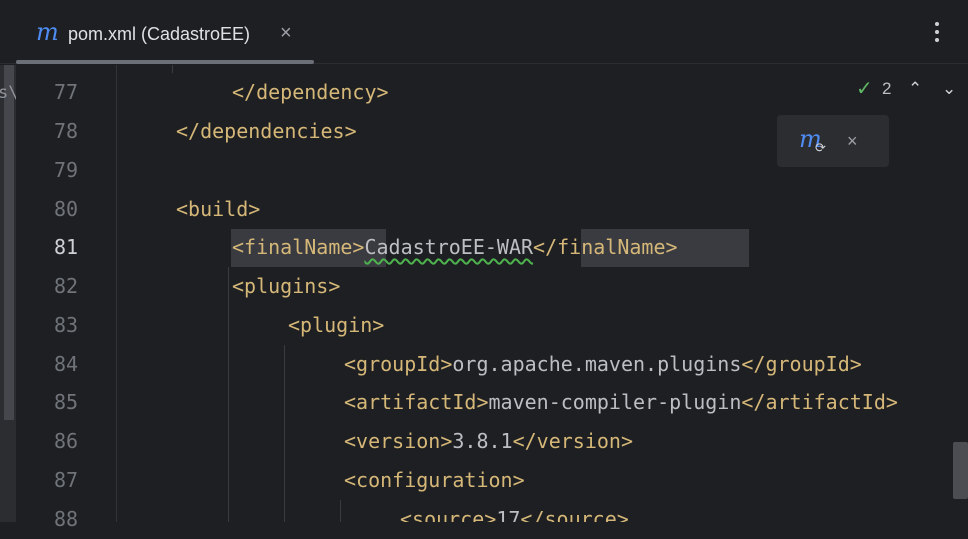  Describe the element at coordinates (605, 247) in the screenshot. I see `xml-tag: </finalName>` at that location.